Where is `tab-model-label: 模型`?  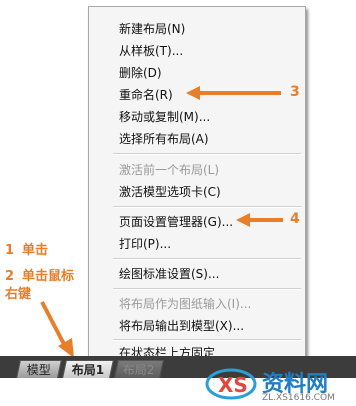
tab-model-label: 模型 is located at coordinates (38, 370).